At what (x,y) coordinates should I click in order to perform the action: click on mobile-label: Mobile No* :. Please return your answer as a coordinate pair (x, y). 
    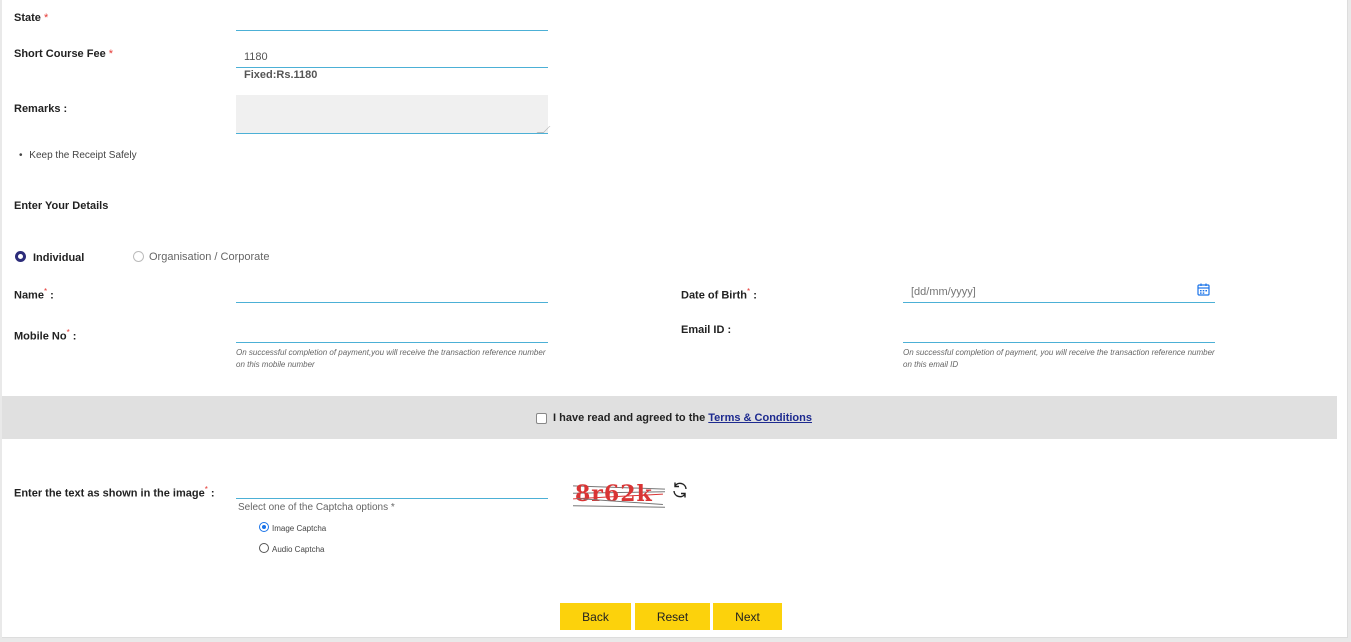
    Looking at the image, I should click on (45, 335).